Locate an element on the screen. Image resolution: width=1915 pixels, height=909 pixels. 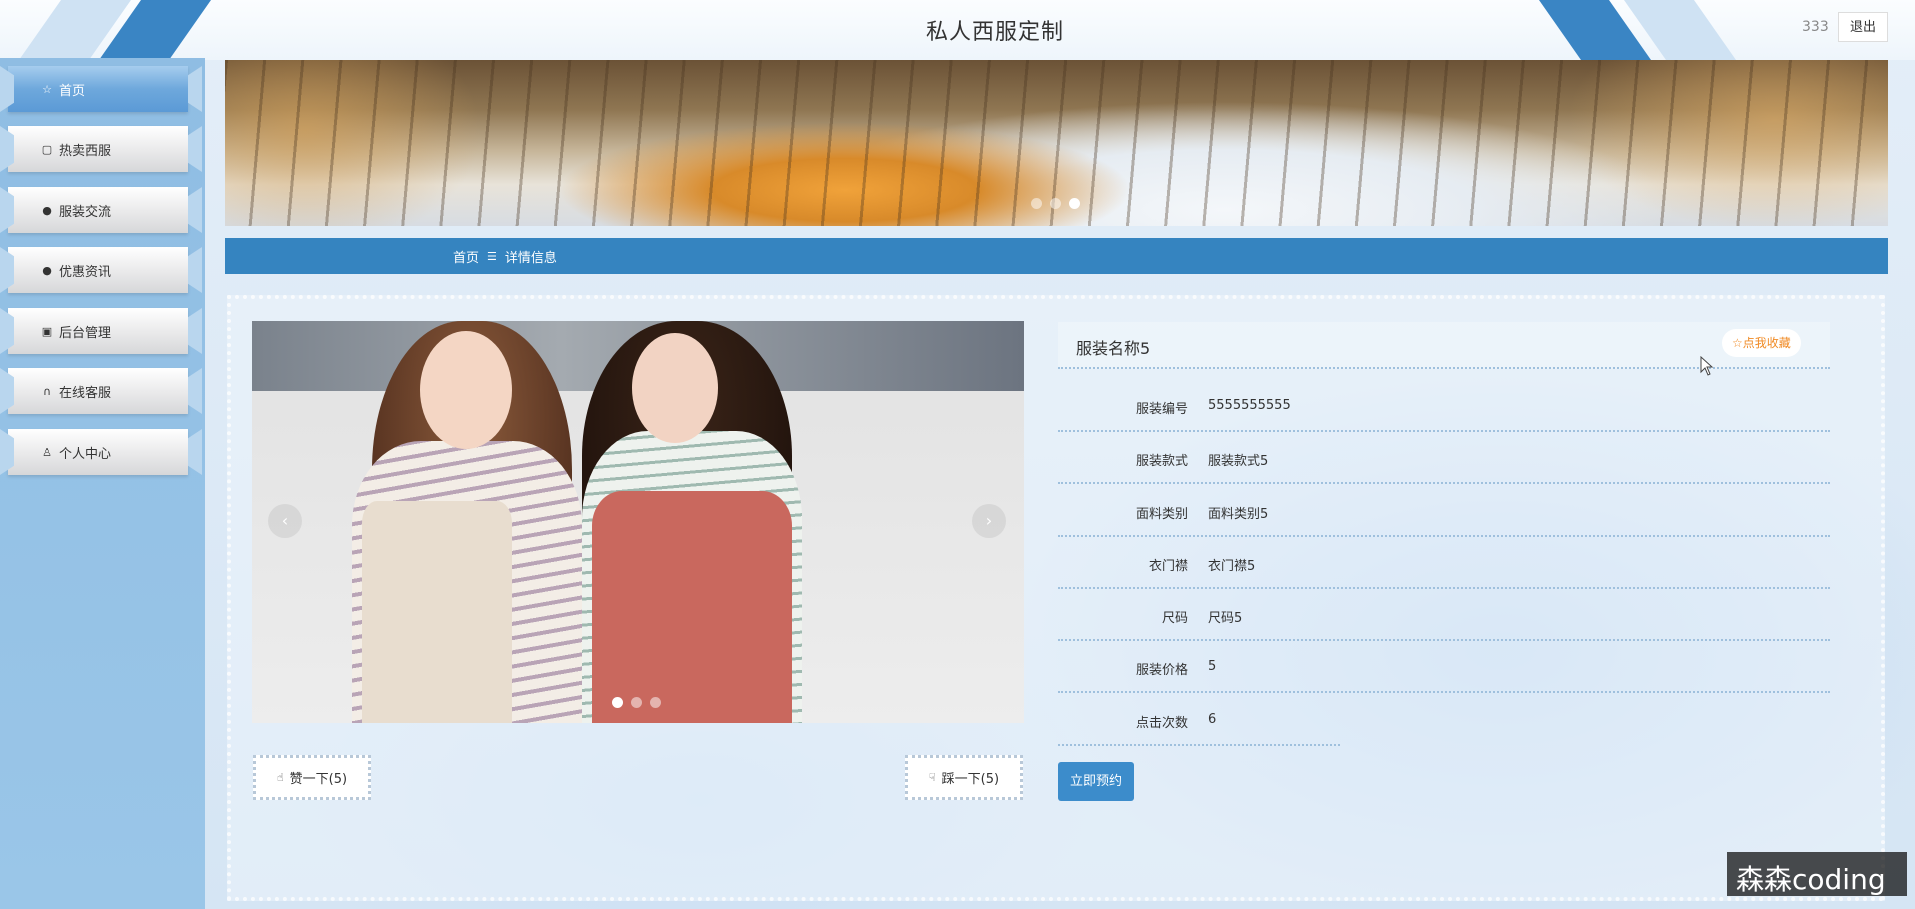
field-row: 衣门襟 衣门襟5 is located at coordinates (1444, 562).